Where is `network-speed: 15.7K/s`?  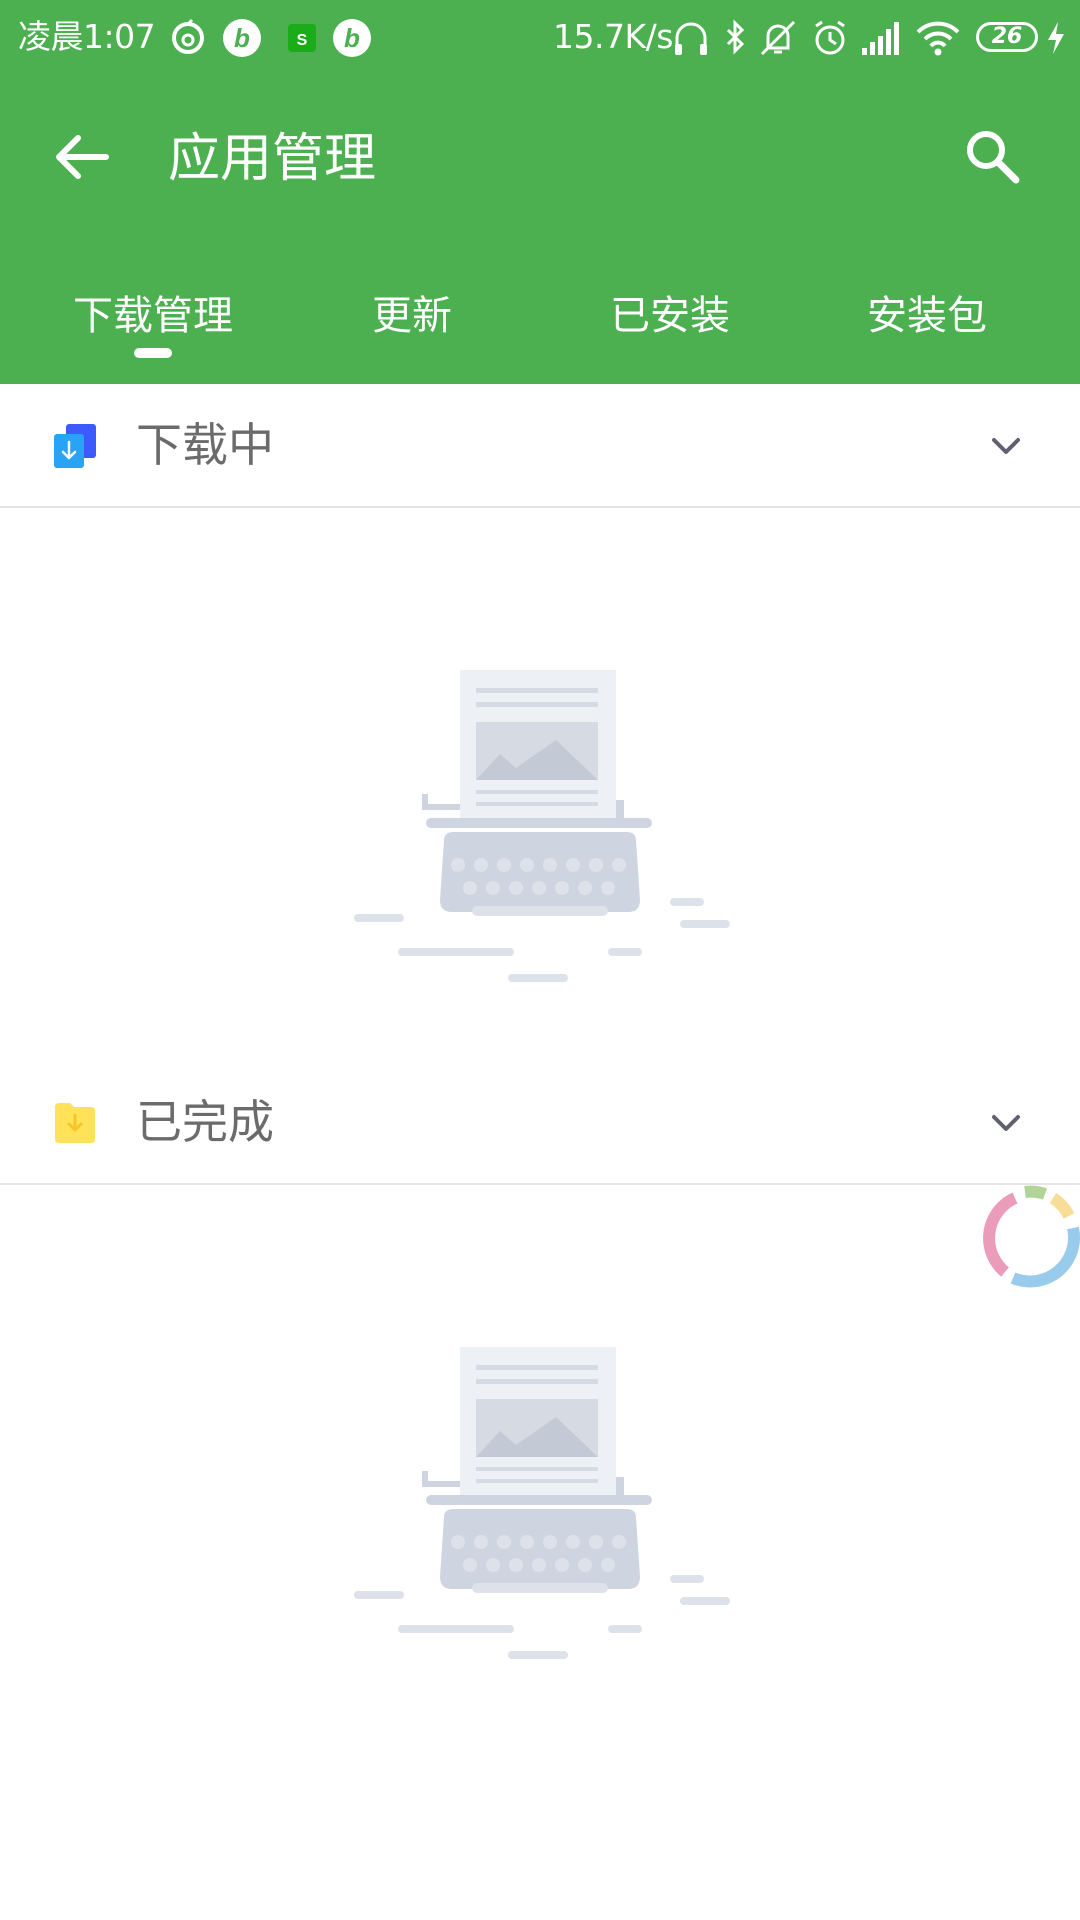 network-speed: 15.7K/s is located at coordinates (613, 36).